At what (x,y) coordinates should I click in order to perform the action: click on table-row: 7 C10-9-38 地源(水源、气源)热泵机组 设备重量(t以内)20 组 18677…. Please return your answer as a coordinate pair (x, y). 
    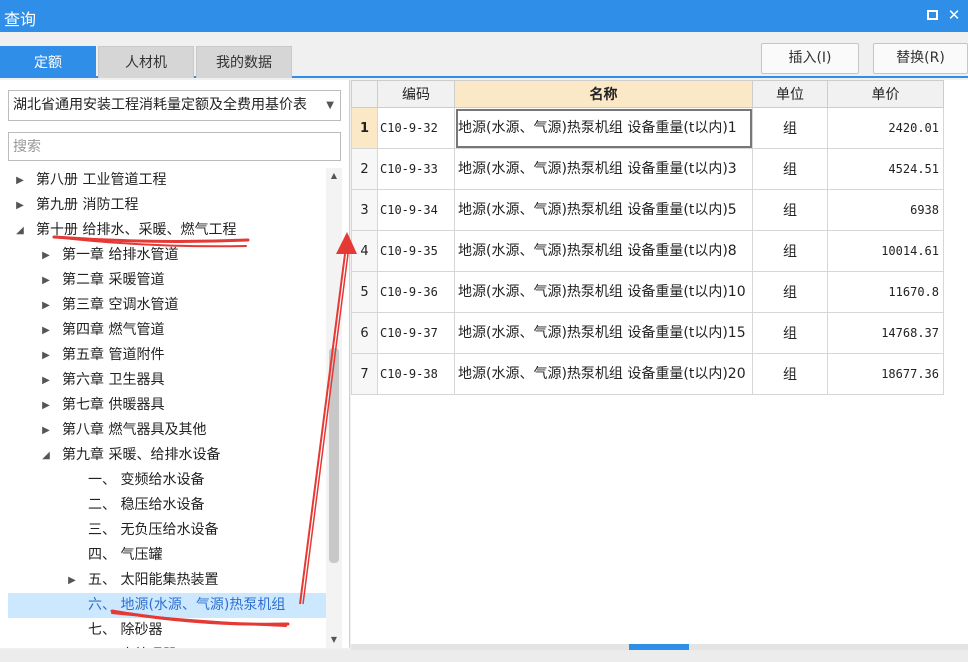
    Looking at the image, I should click on (647, 374).